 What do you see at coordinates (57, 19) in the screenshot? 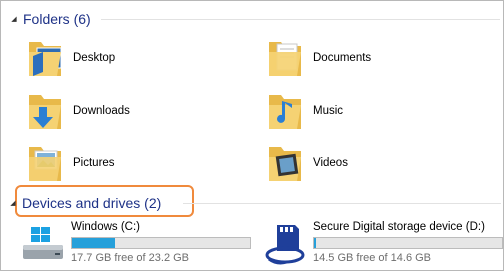
I see `folders-group-title: Folders (6)` at bounding box center [57, 19].